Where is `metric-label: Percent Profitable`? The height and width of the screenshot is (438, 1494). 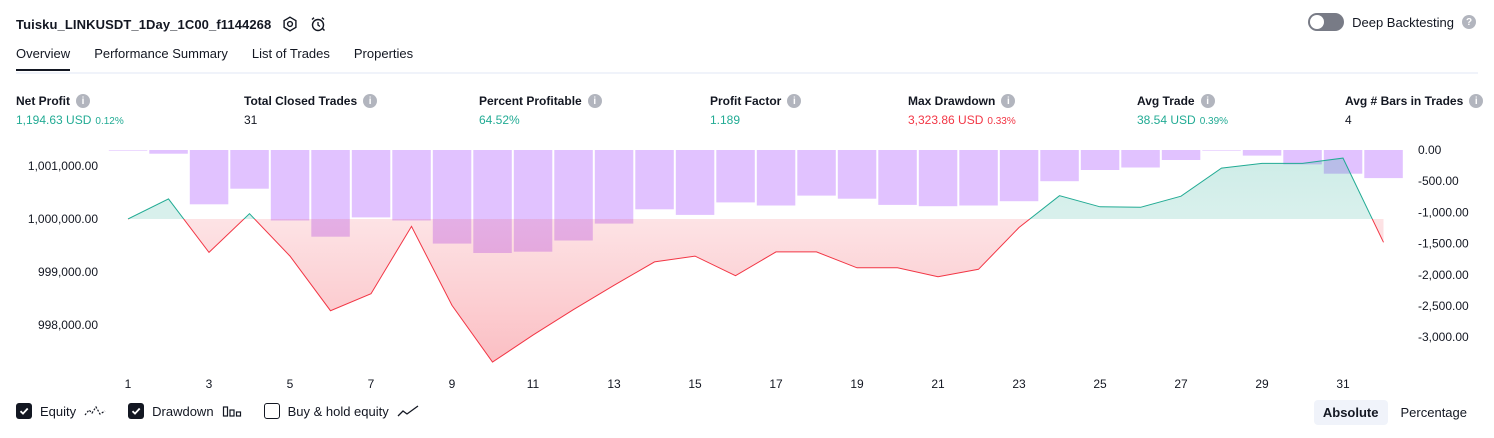 metric-label: Percent Profitable is located at coordinates (530, 101).